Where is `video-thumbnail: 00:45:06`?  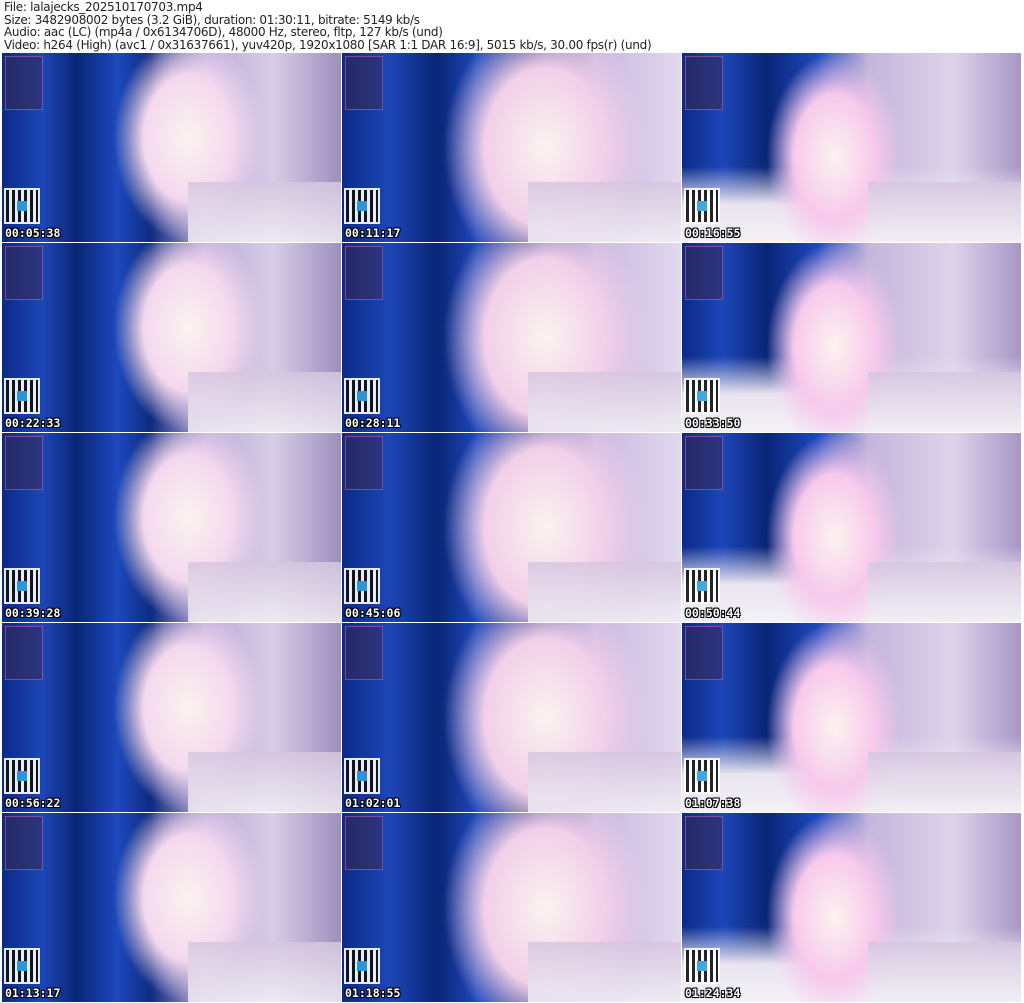 video-thumbnail: 00:45:06 is located at coordinates (511, 527).